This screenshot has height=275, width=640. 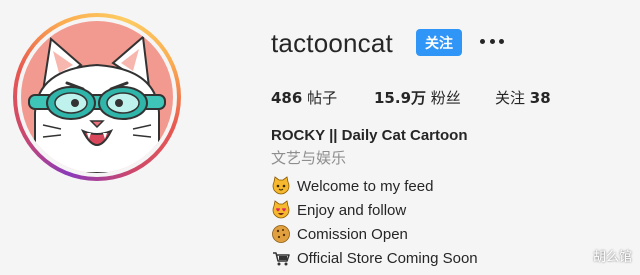 I want to click on bio-line-text: Official Store Coming Soon, so click(x=387, y=258).